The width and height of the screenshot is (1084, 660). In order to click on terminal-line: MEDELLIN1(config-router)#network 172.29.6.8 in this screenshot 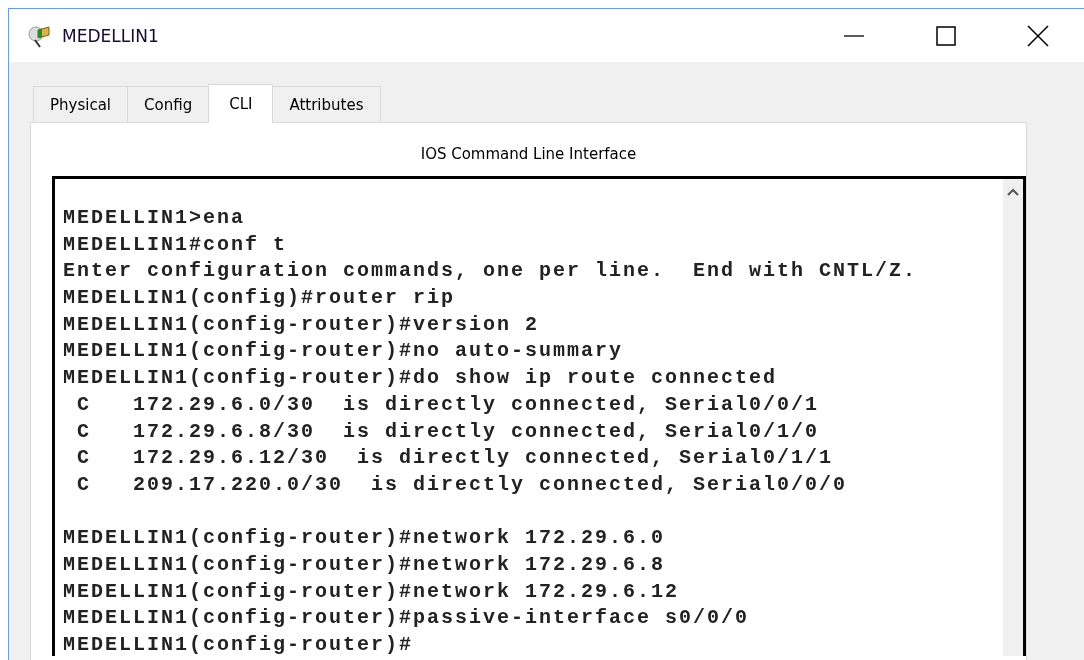, I will do `click(364, 564)`.